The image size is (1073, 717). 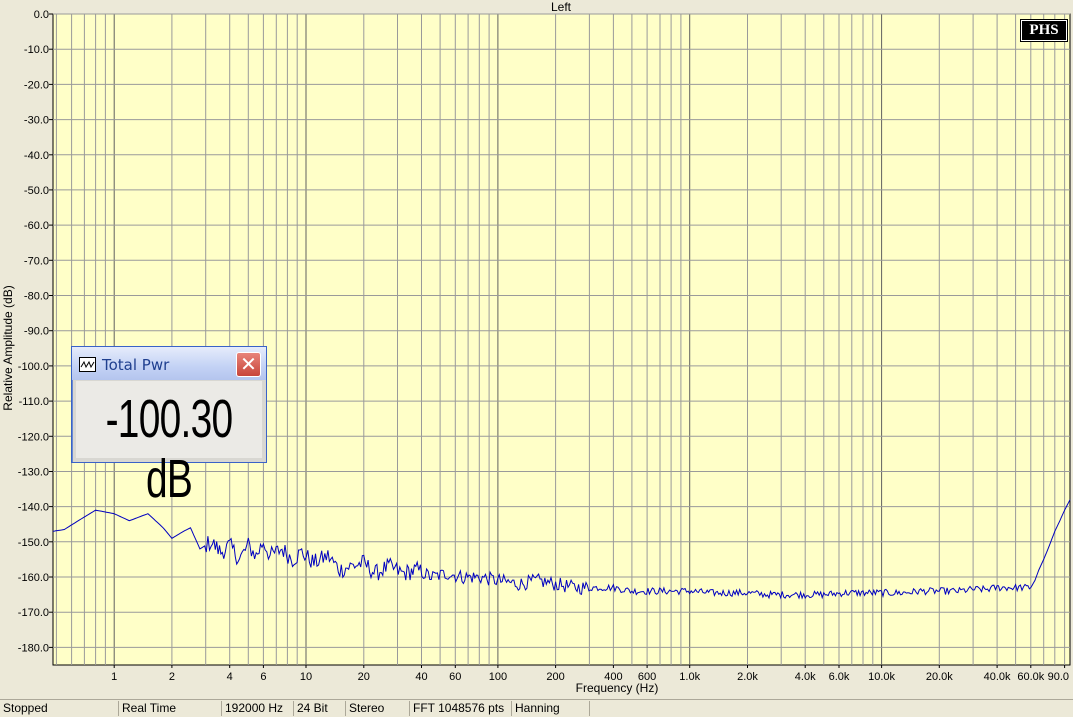 I want to click on status-fft-size: FFT 1048576 pts, so click(x=461, y=708).